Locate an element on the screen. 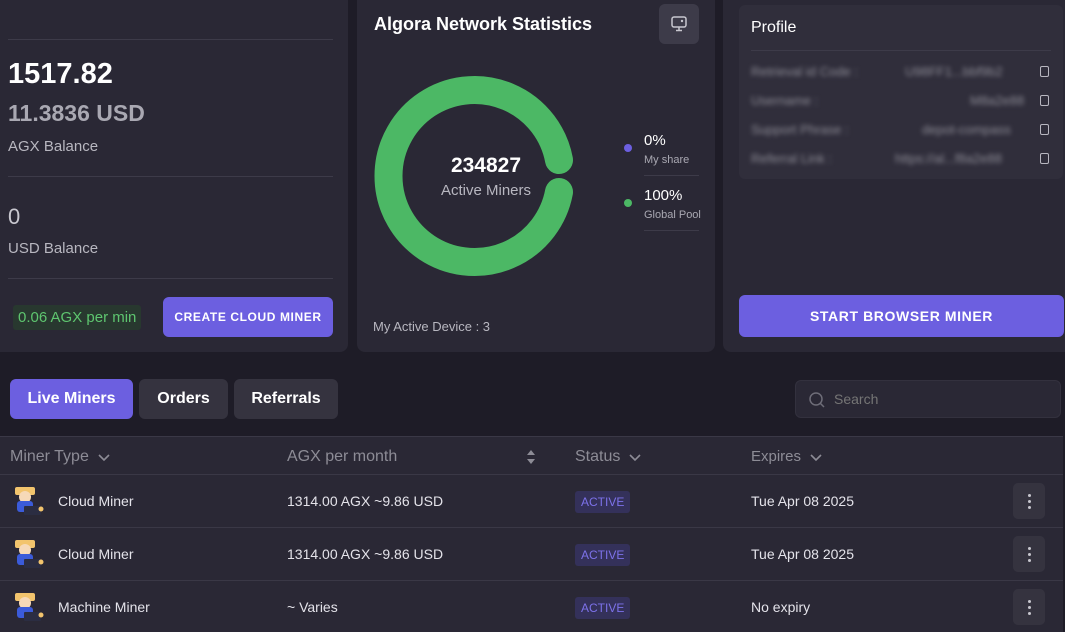  tab-referrals: Referrals is located at coordinates (286, 399).